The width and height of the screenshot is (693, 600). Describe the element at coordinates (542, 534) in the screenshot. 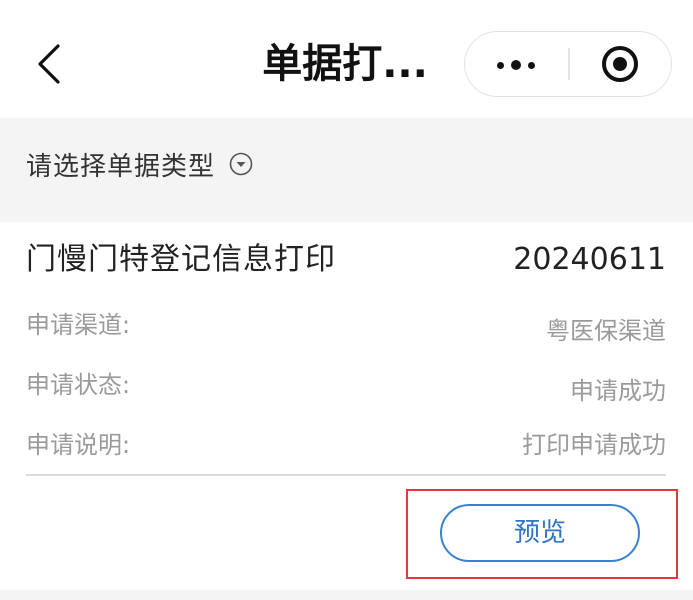

I see `highlight-box` at that location.